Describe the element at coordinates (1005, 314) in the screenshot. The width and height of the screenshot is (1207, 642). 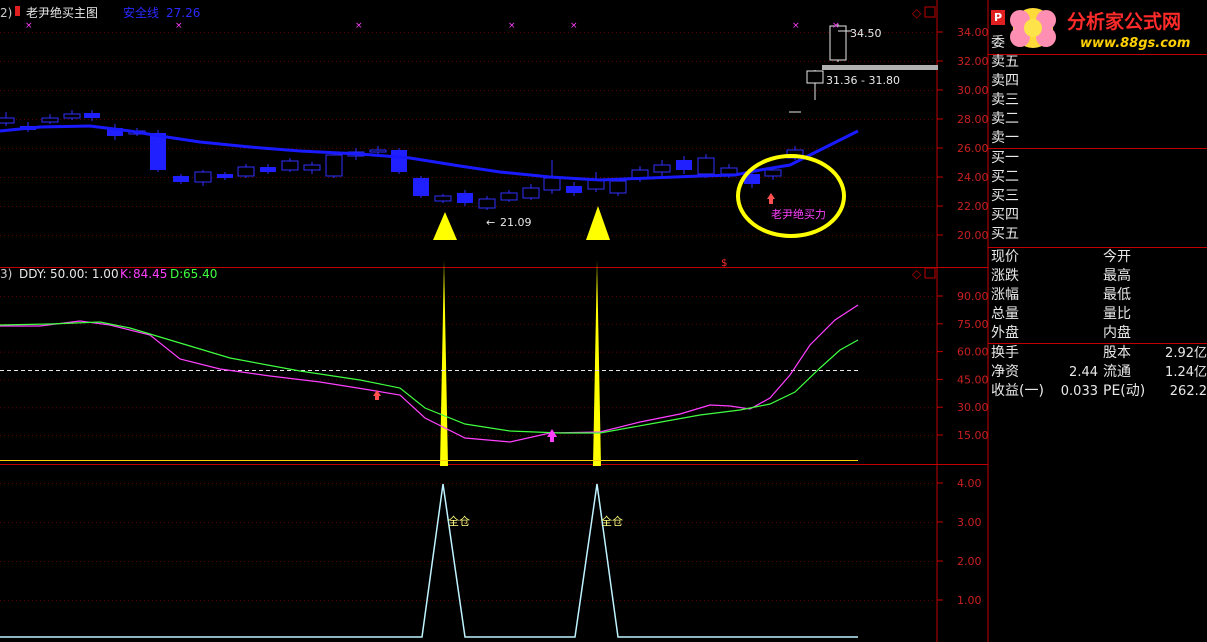
I see `stat-left-label: 总量` at that location.